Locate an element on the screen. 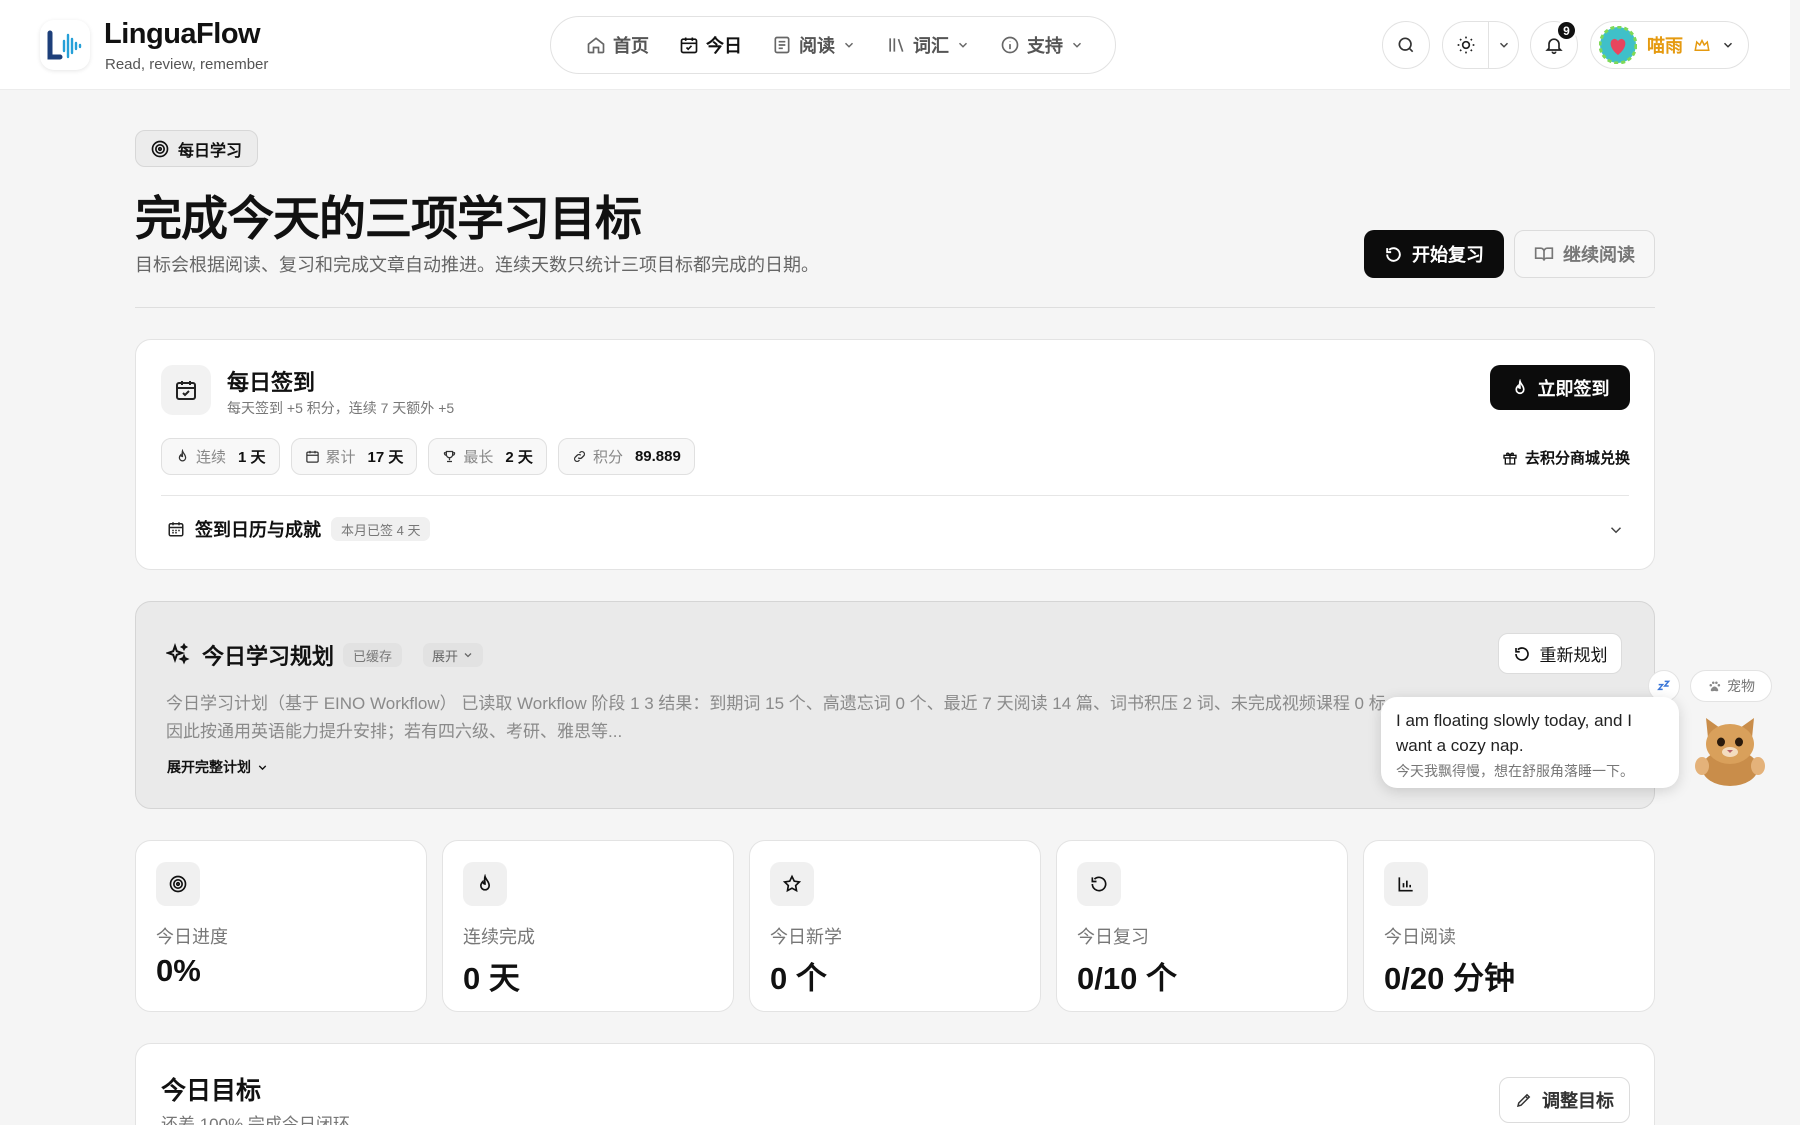  expand-full-plan-label: 展开完整计划 is located at coordinates (209, 767).